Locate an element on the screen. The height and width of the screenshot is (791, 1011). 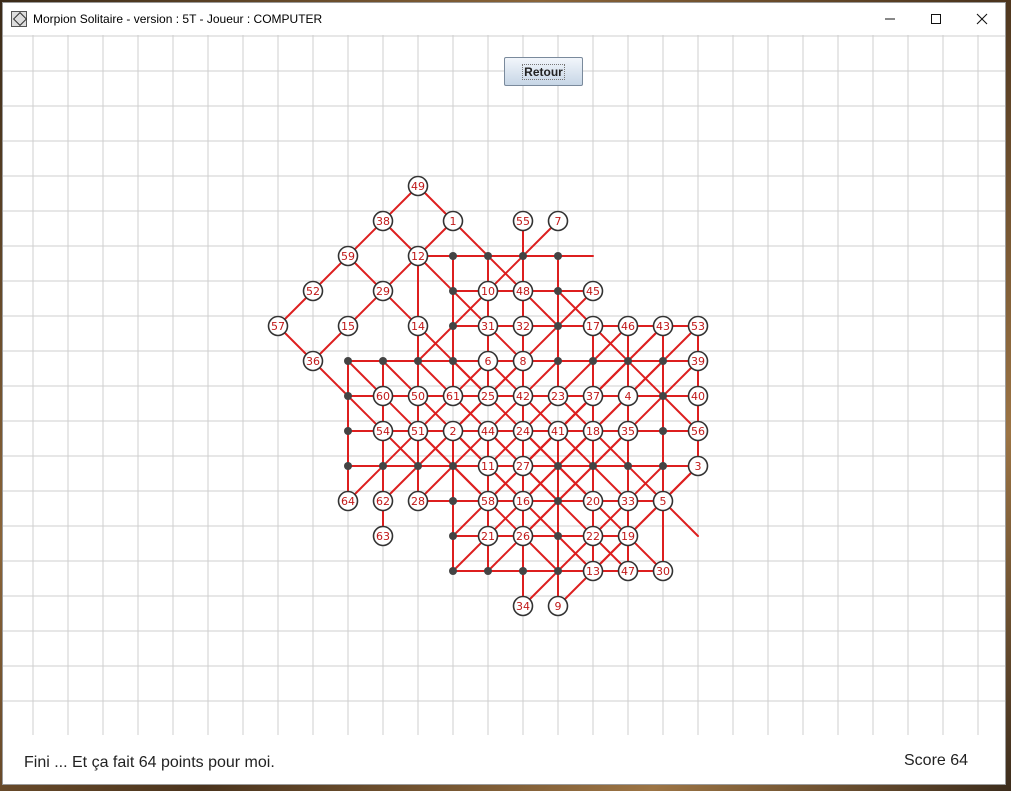
move-number: 30 is located at coordinates (663, 571).